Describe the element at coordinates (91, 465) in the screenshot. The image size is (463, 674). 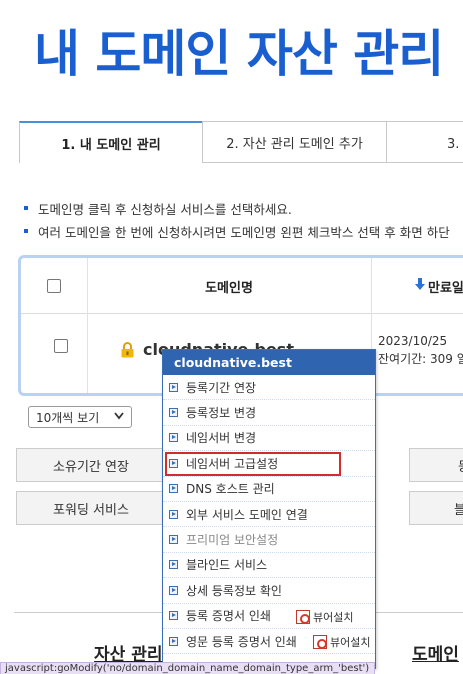
I see `period-extend-button: 소유기간 연장` at that location.